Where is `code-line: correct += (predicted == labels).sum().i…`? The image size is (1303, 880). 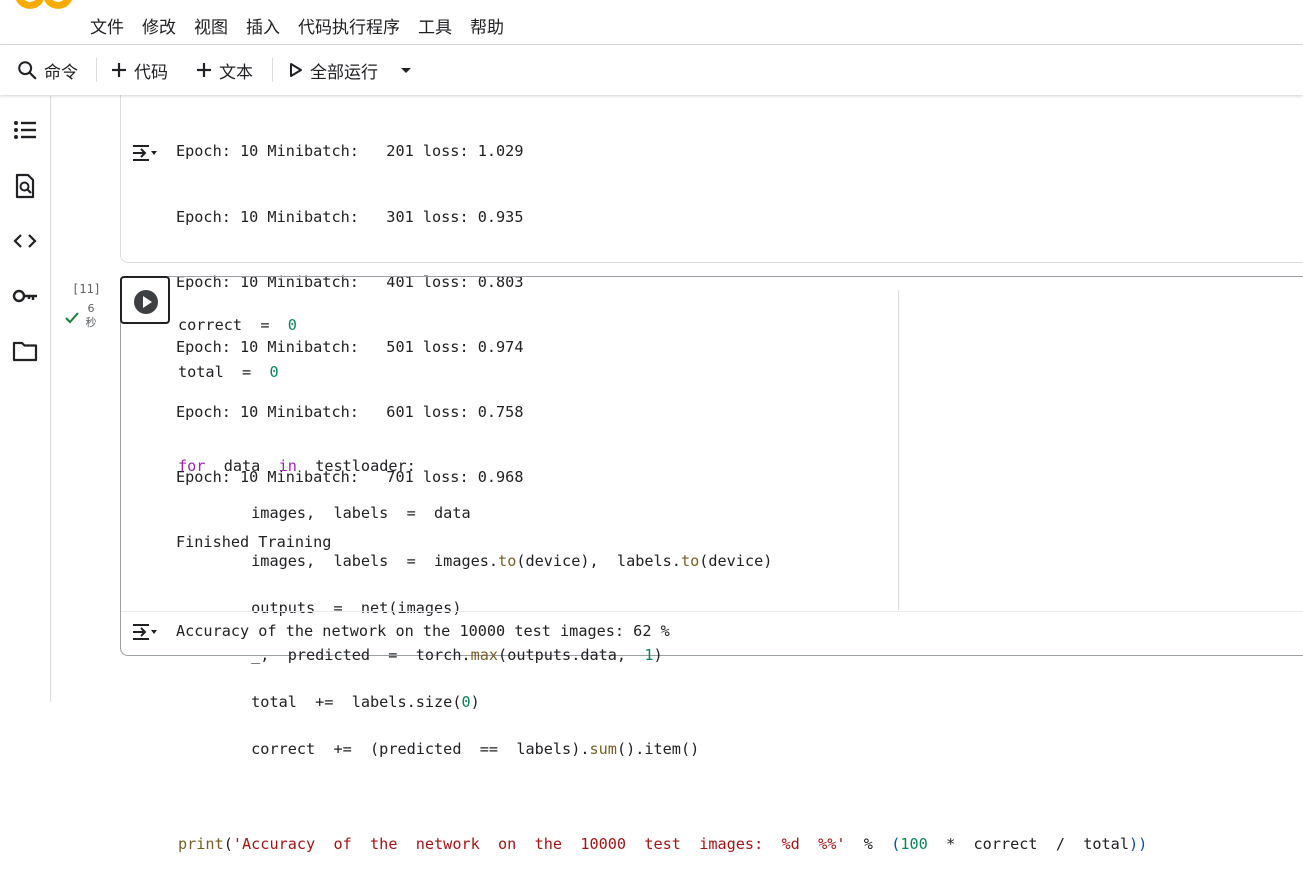
code-line: correct += (predicted == labels).sum().i… is located at coordinates (475, 749).